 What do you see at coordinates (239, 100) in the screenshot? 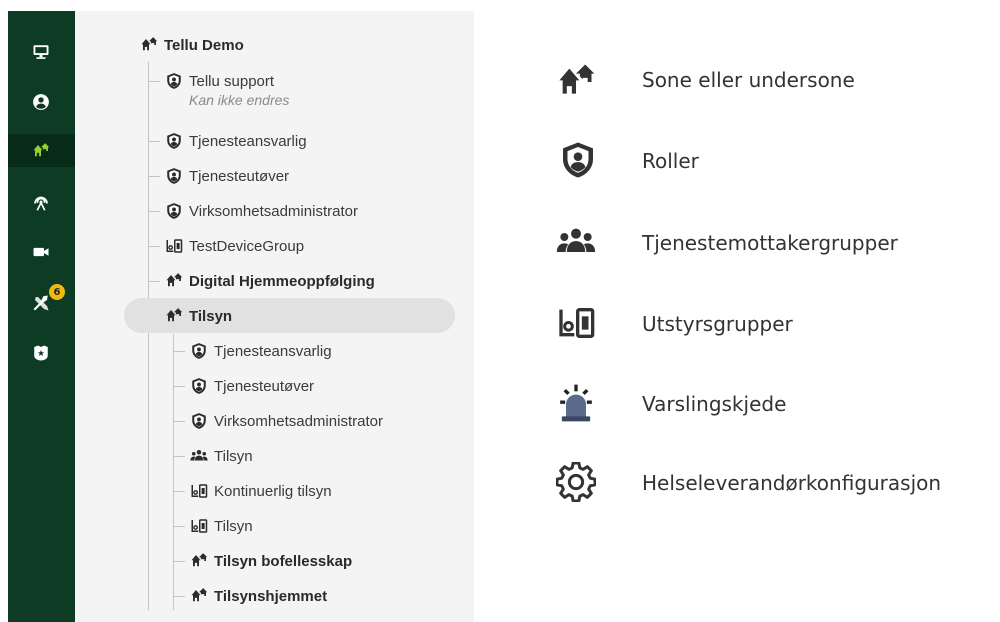
I see `readonly-note: Kan ikke endres` at bounding box center [239, 100].